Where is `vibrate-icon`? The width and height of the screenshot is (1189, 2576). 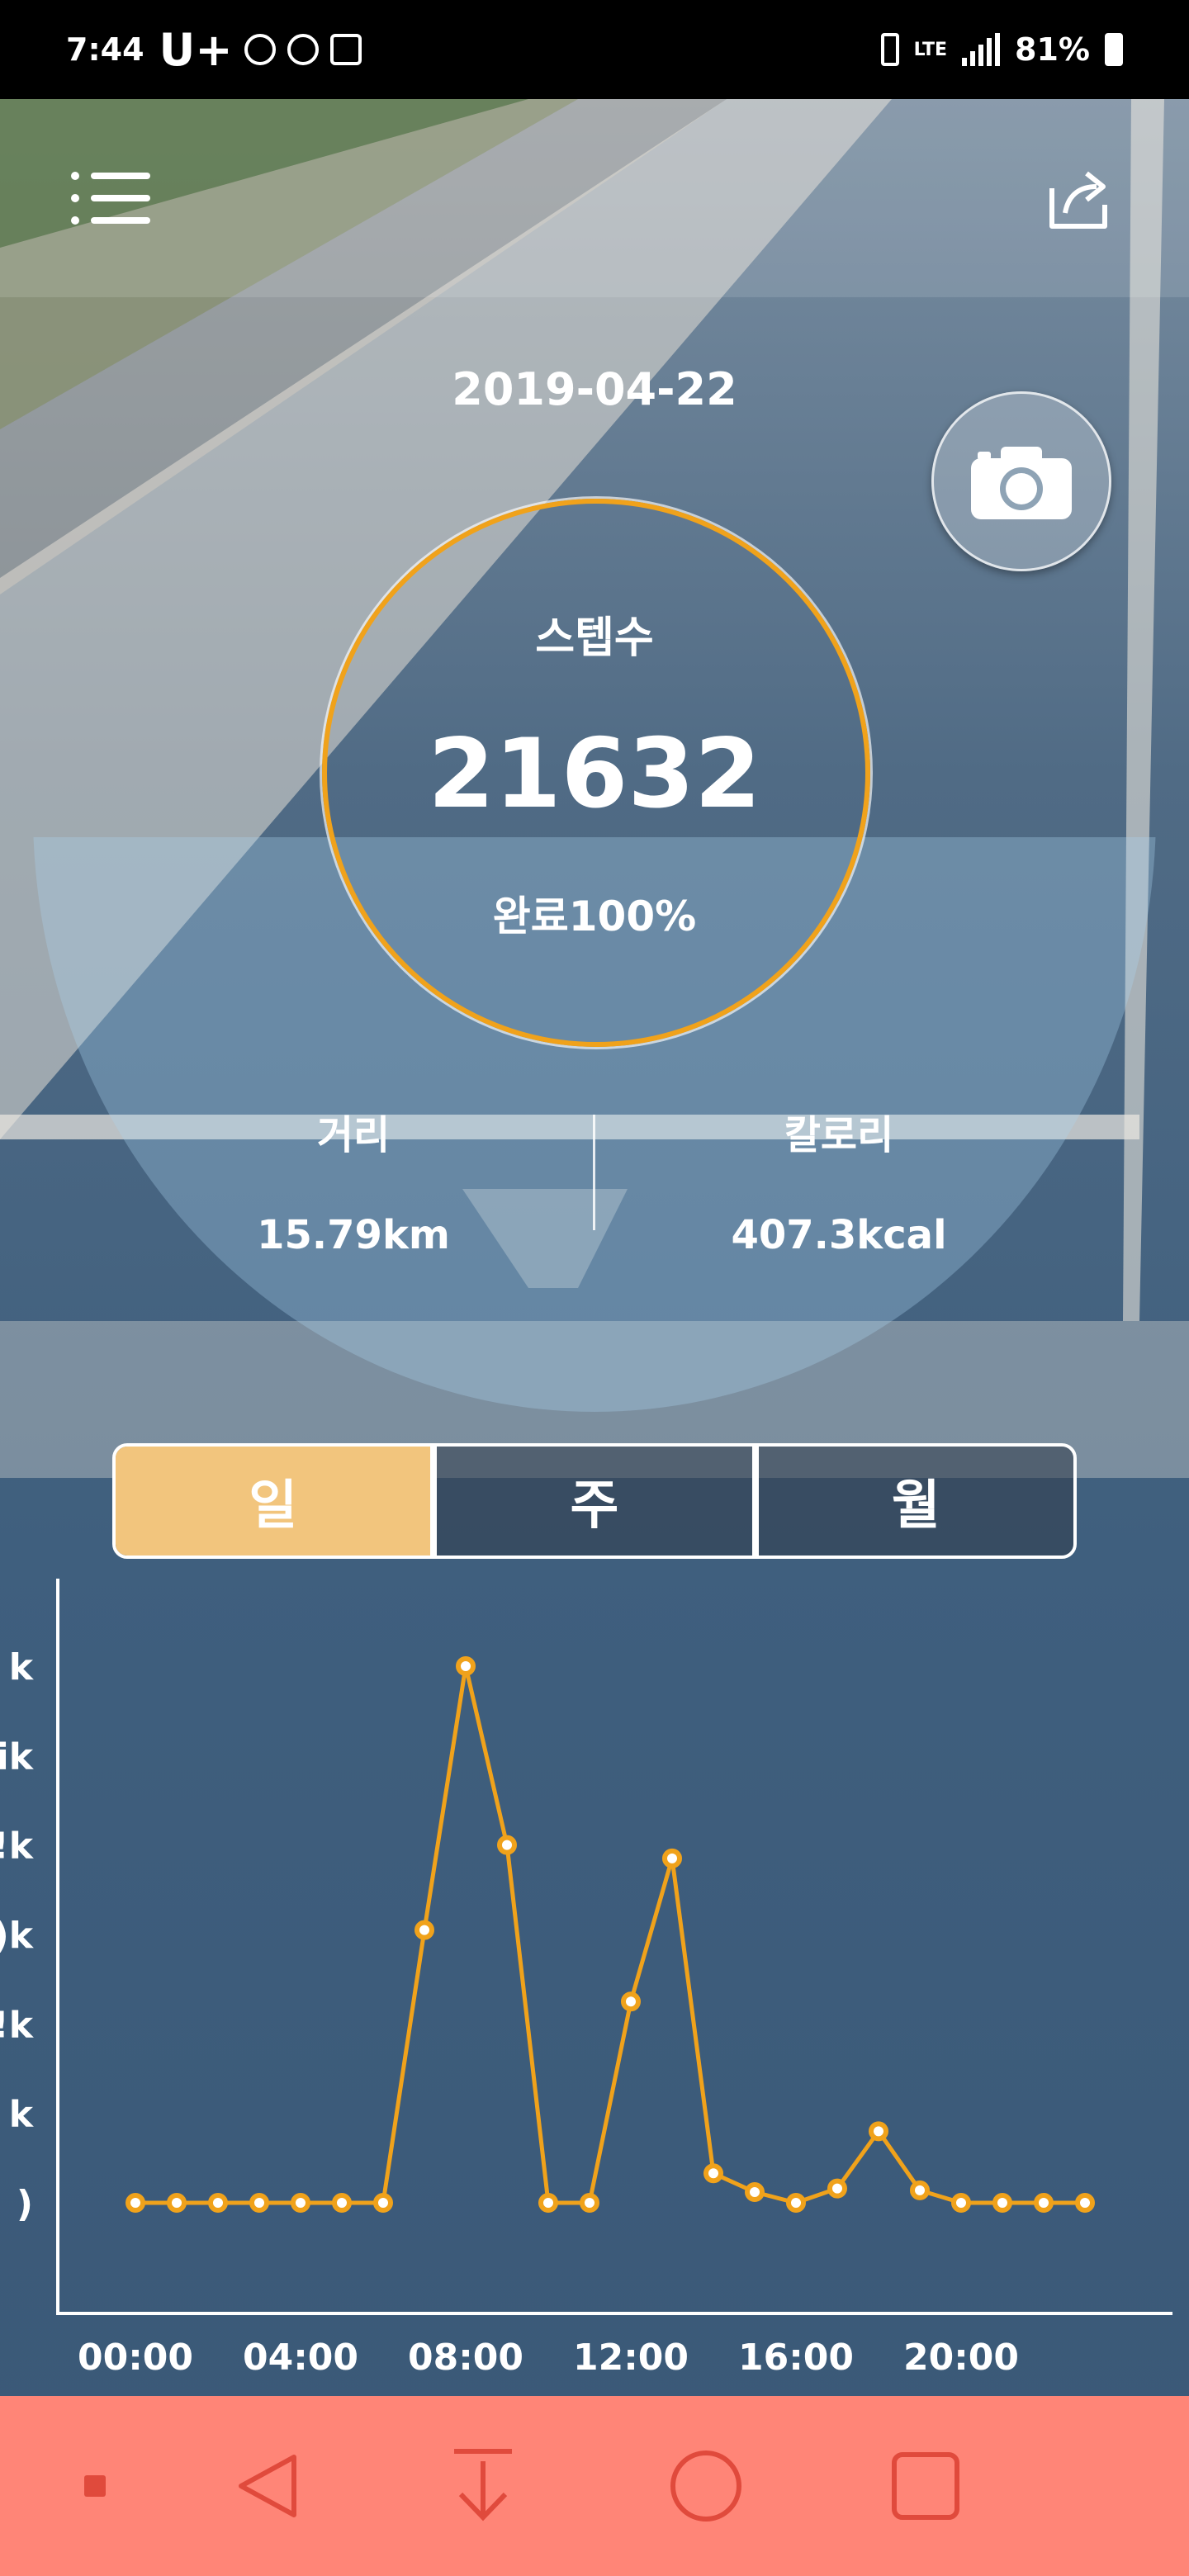 vibrate-icon is located at coordinates (889, 49).